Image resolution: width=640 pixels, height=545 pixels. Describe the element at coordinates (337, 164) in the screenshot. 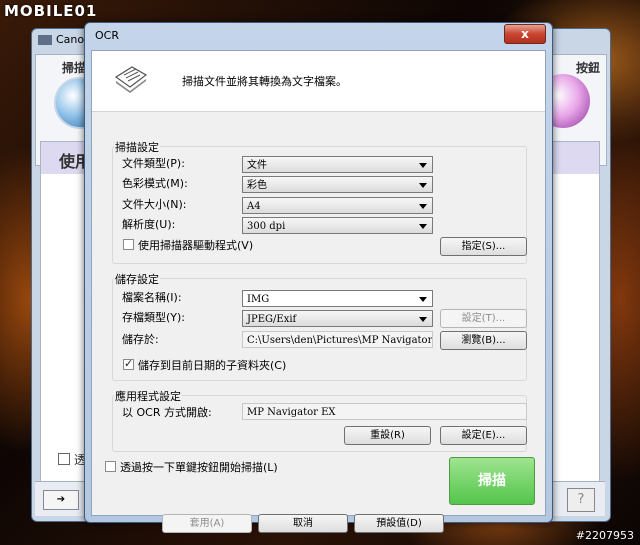

I see `document-type-select: 文件` at that location.